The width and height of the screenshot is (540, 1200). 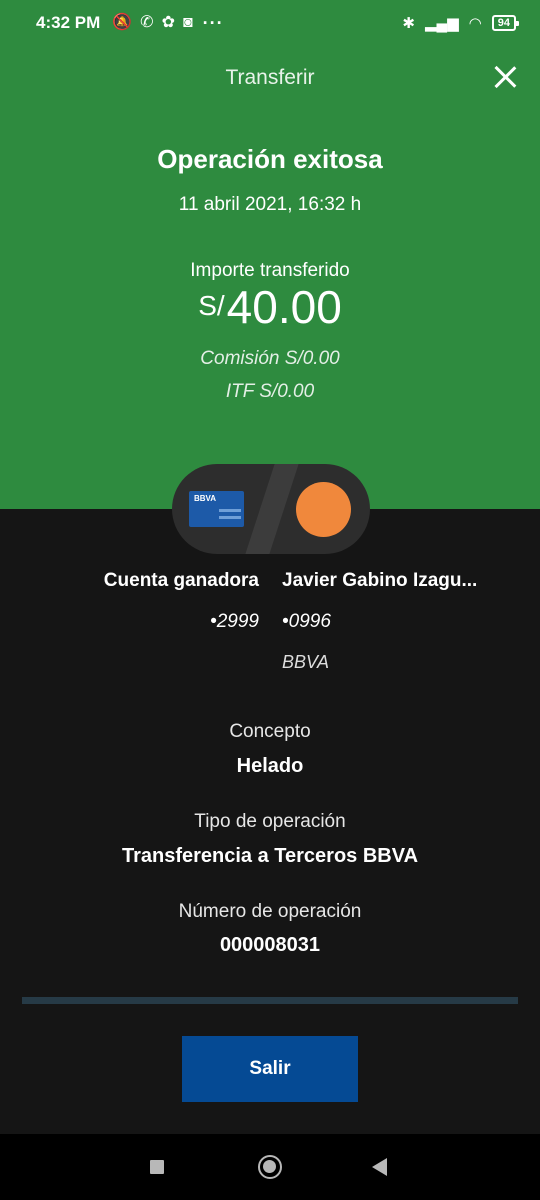 What do you see at coordinates (505, 23) in the screenshot?
I see `battery-icon: 94` at bounding box center [505, 23].